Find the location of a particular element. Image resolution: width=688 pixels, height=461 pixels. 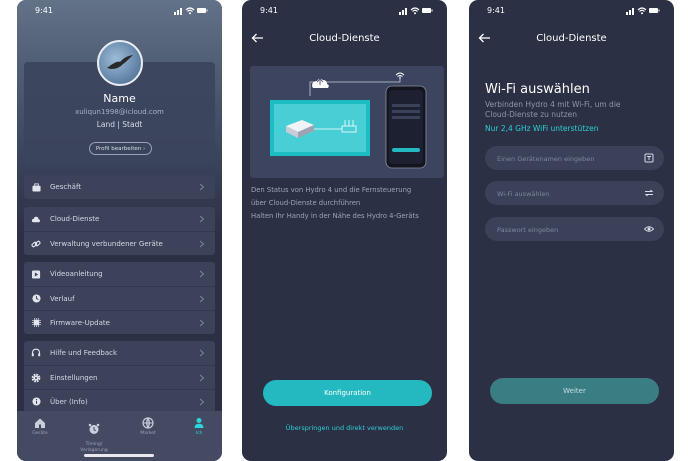

alarm-clock-icon is located at coordinates (94, 428).